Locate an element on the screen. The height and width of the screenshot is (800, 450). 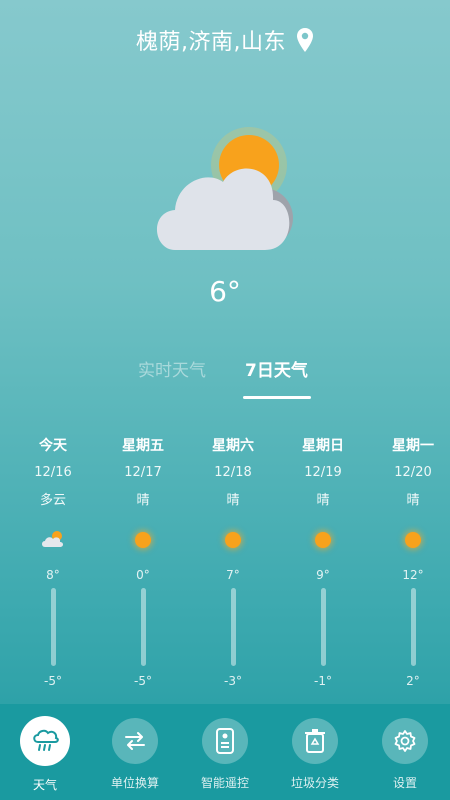
tab-realtime: 实时天气 is located at coordinates (172, 368).